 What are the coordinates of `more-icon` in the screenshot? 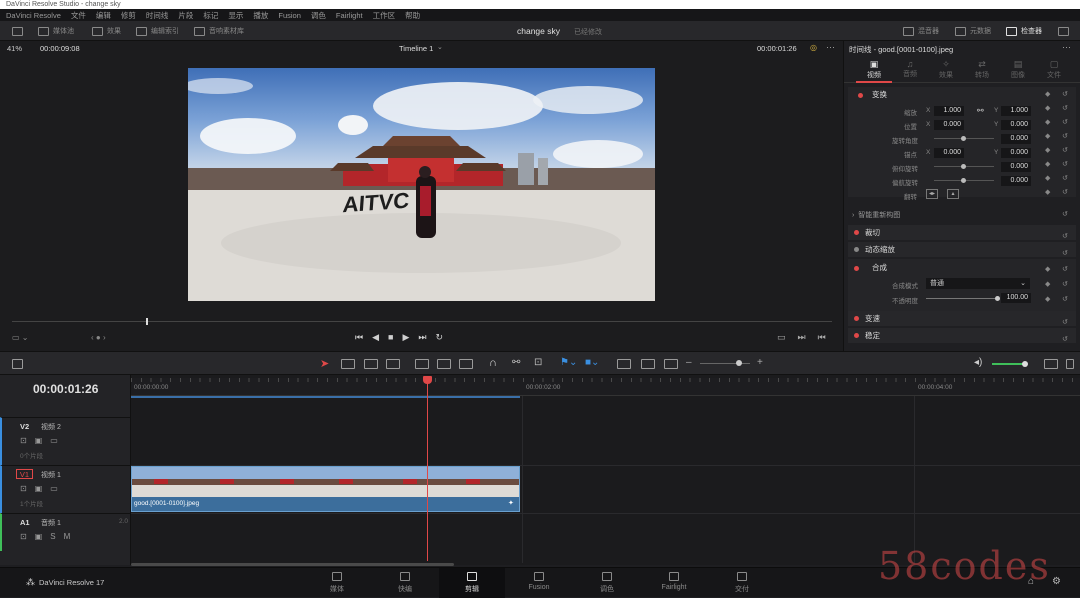 It's located at (1070, 364).